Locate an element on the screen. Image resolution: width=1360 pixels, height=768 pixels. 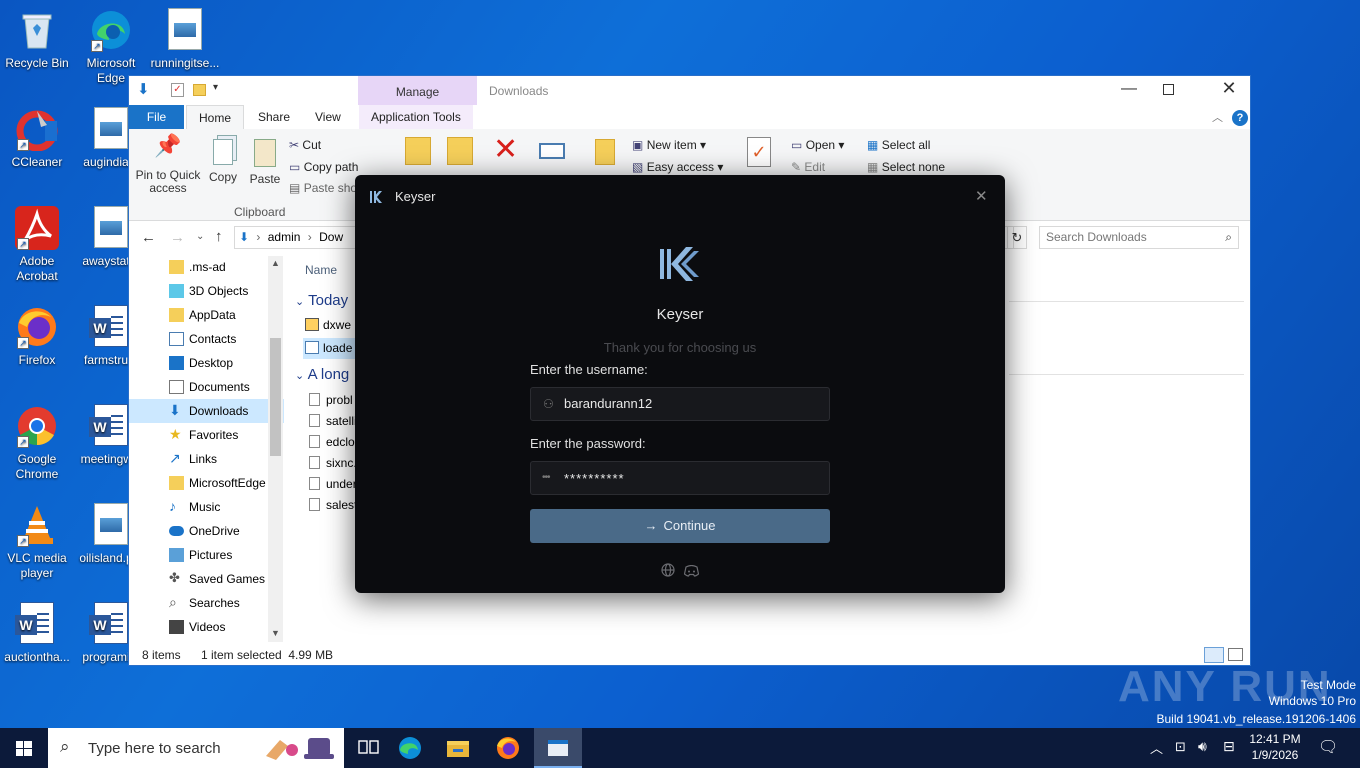
sidebar-item-ms-ad: .ms-ad is located at coordinates (206, 267).